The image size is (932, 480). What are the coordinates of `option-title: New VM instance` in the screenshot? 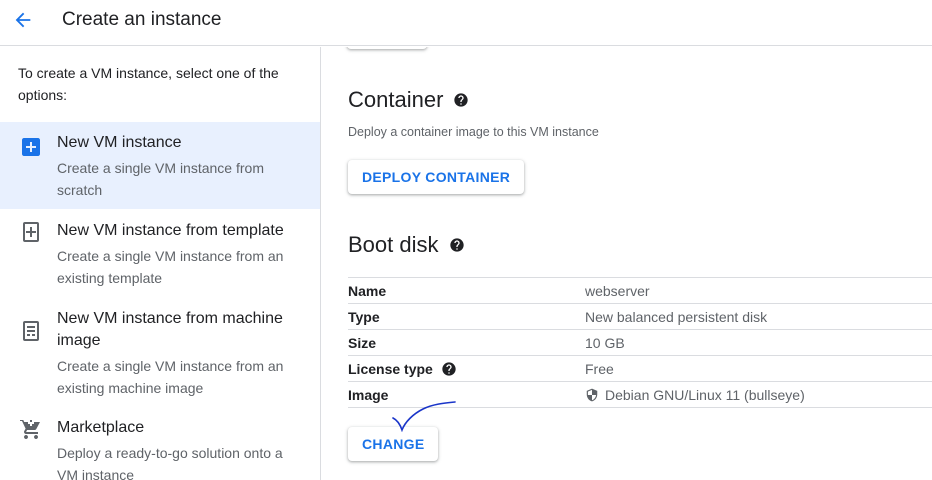 It's located at (119, 142).